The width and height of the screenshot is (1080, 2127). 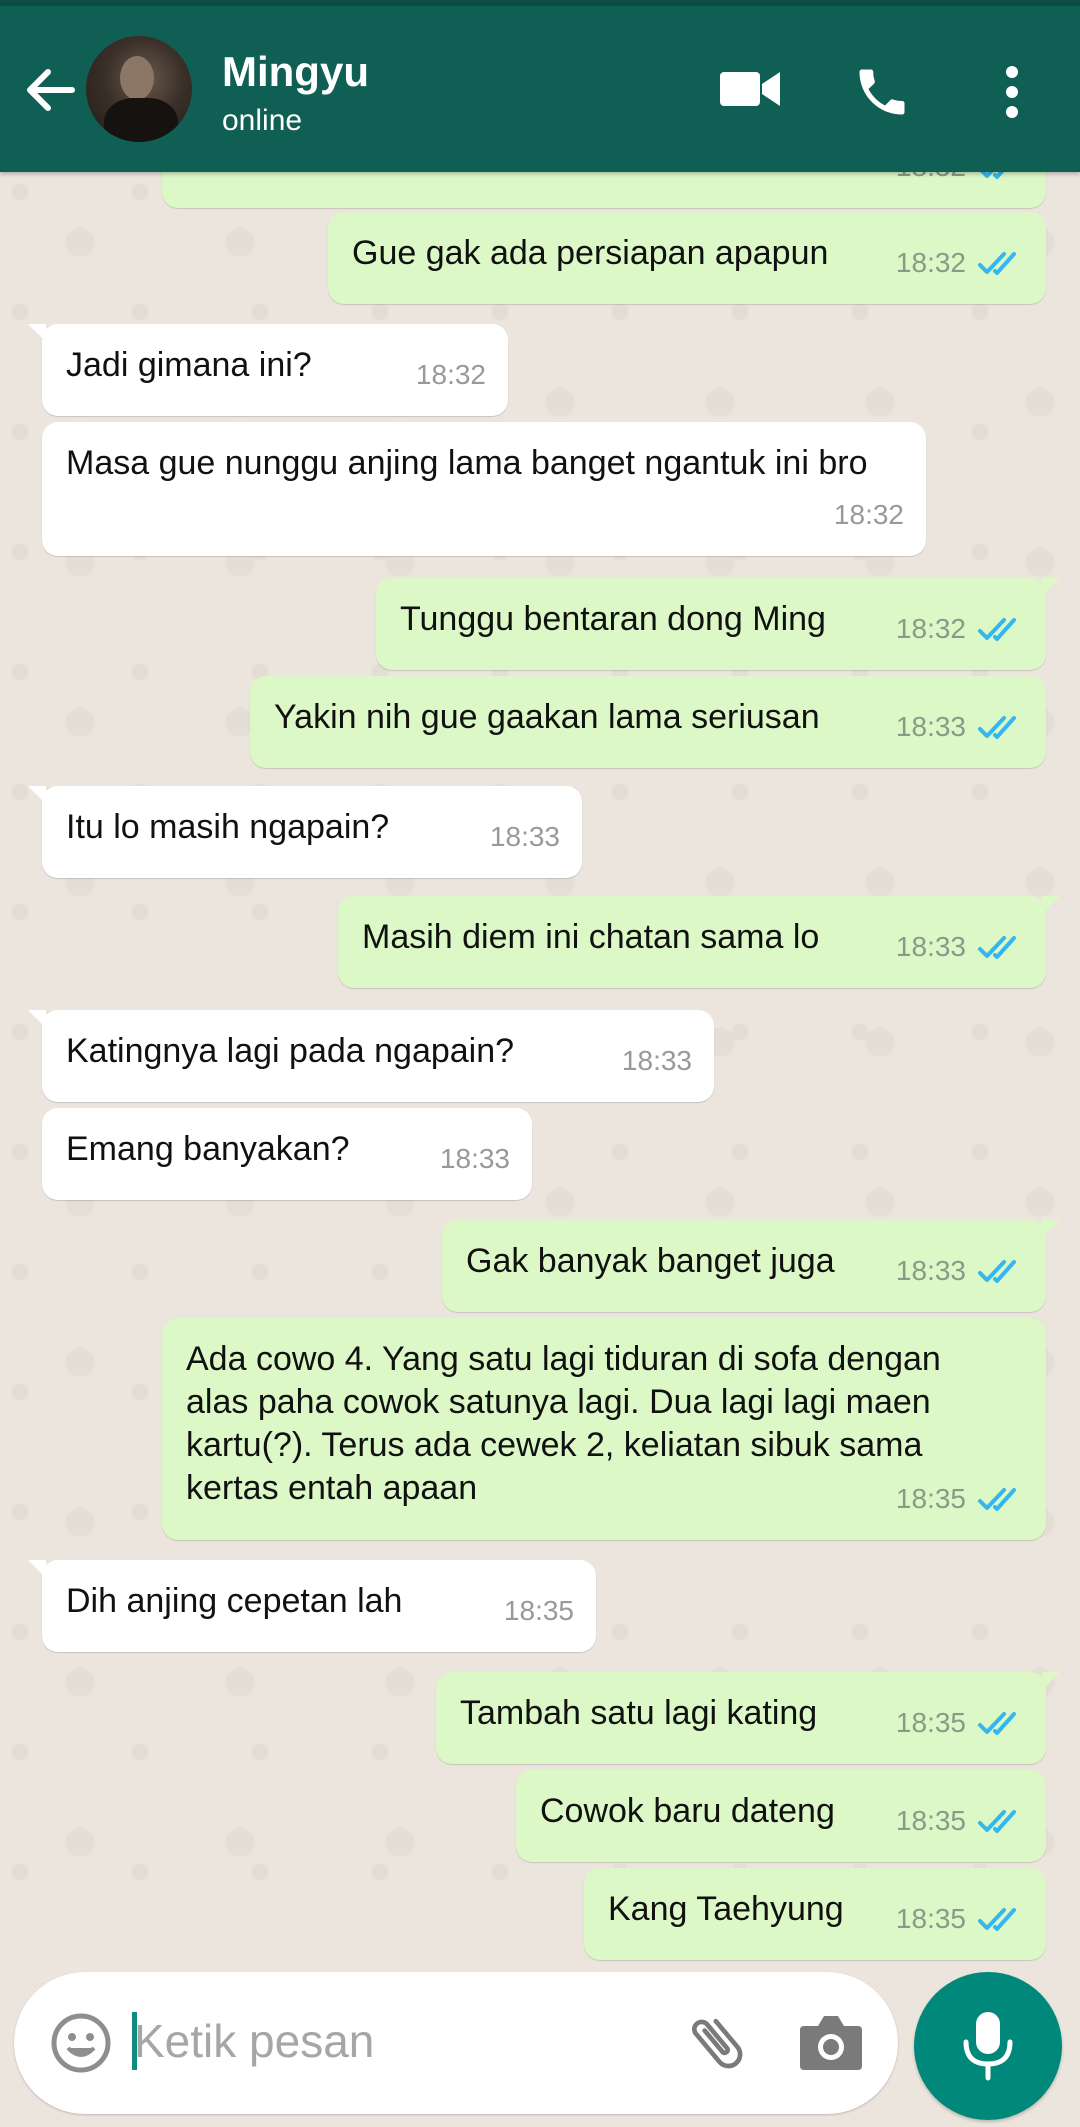 I want to click on avatar, so click(x=139, y=89).